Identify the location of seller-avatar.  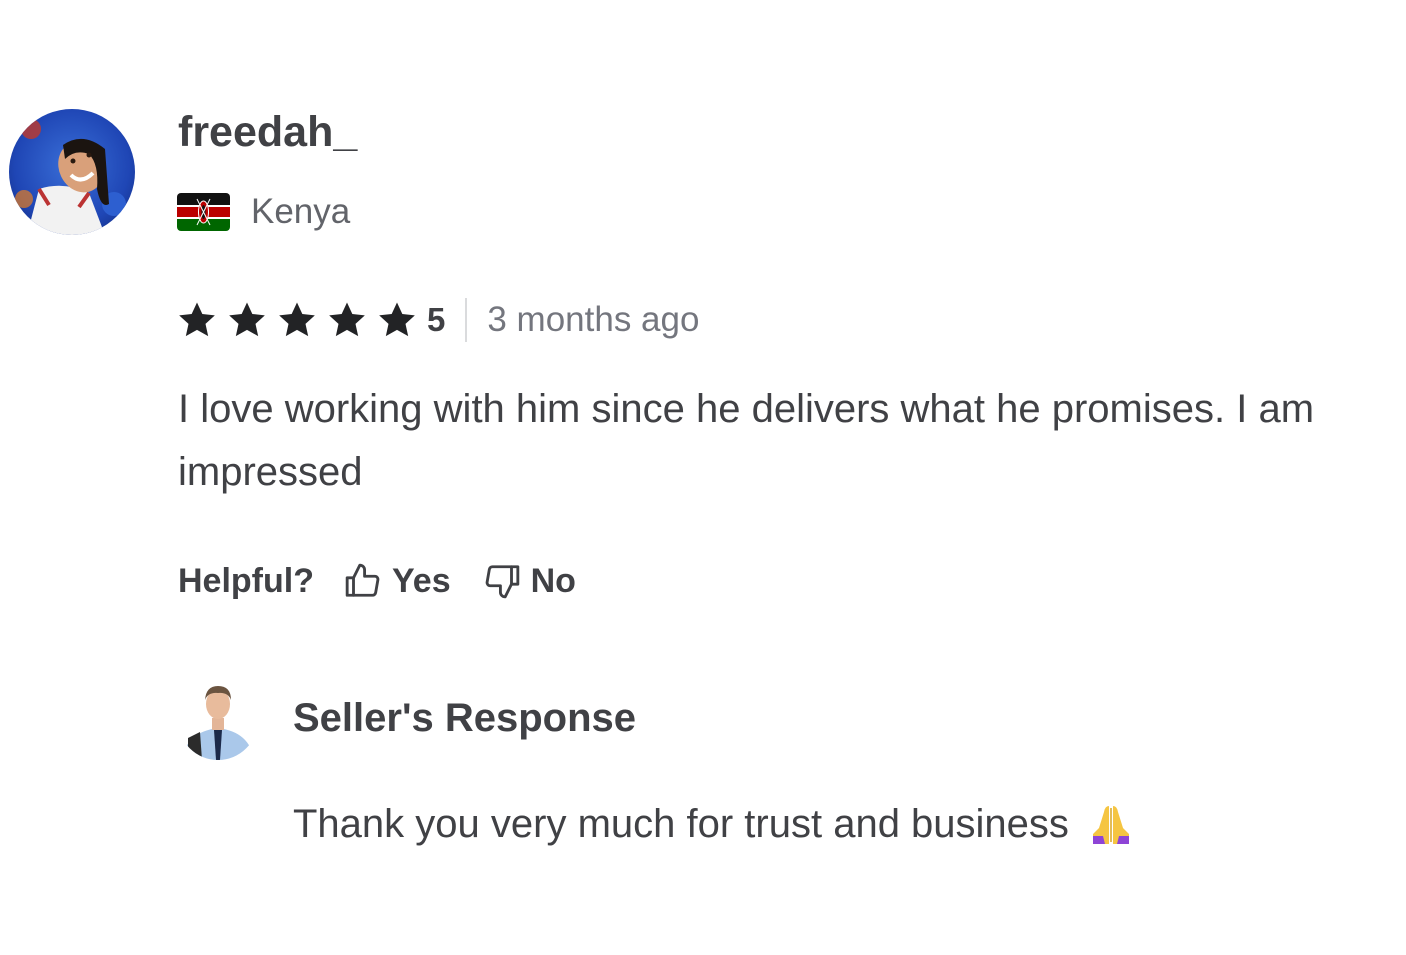
(218, 720).